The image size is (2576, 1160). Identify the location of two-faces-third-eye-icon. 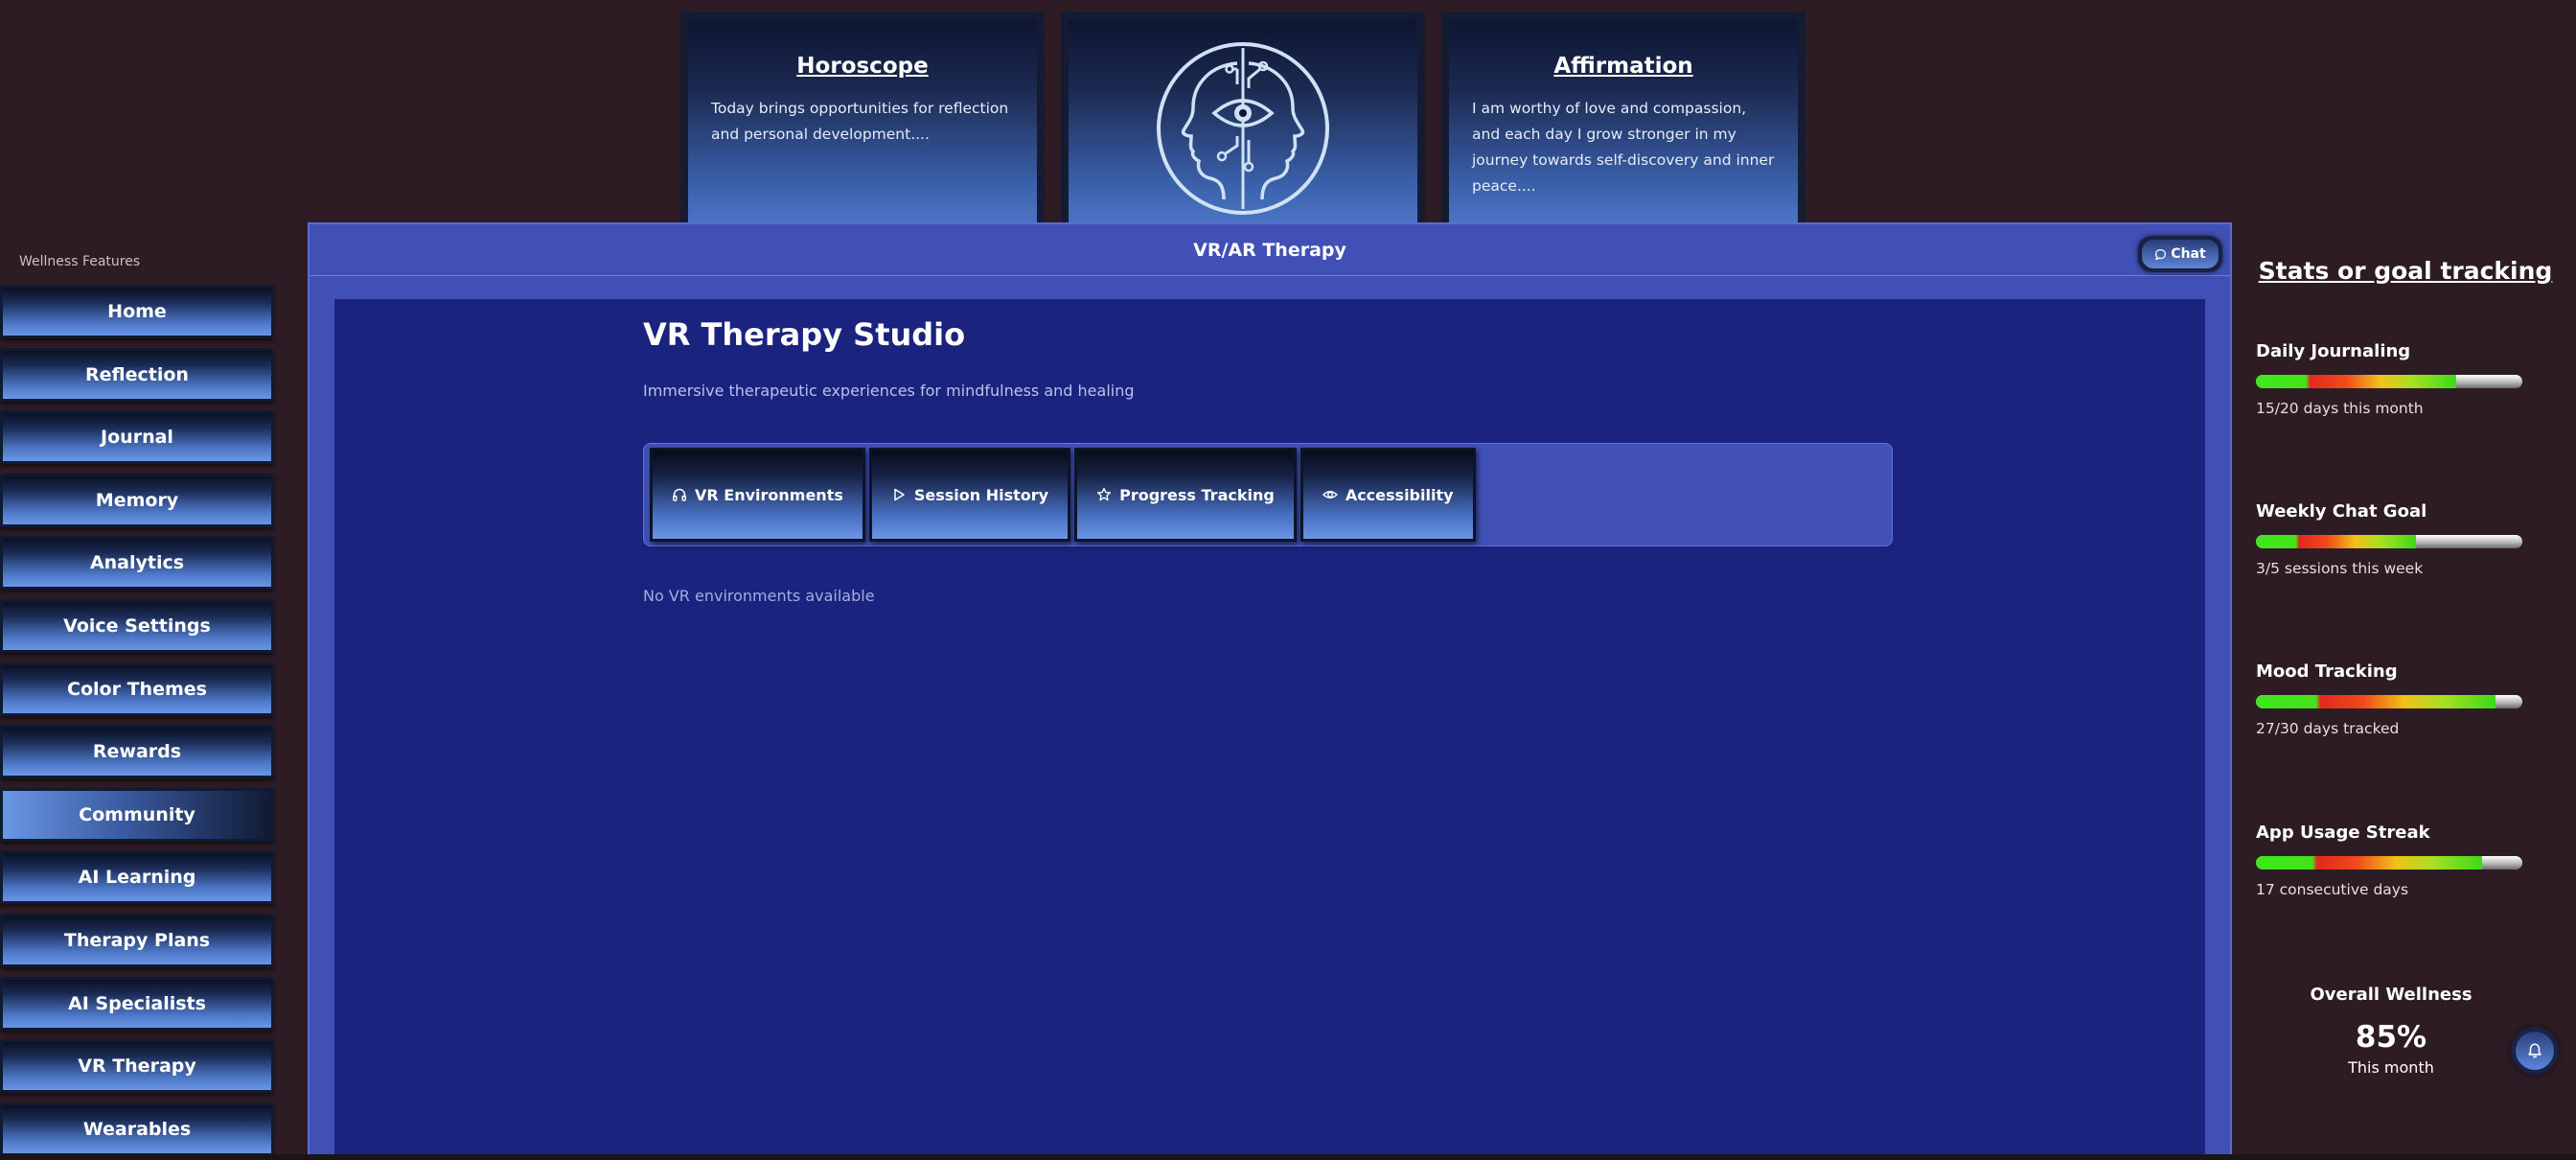
(1243, 128).